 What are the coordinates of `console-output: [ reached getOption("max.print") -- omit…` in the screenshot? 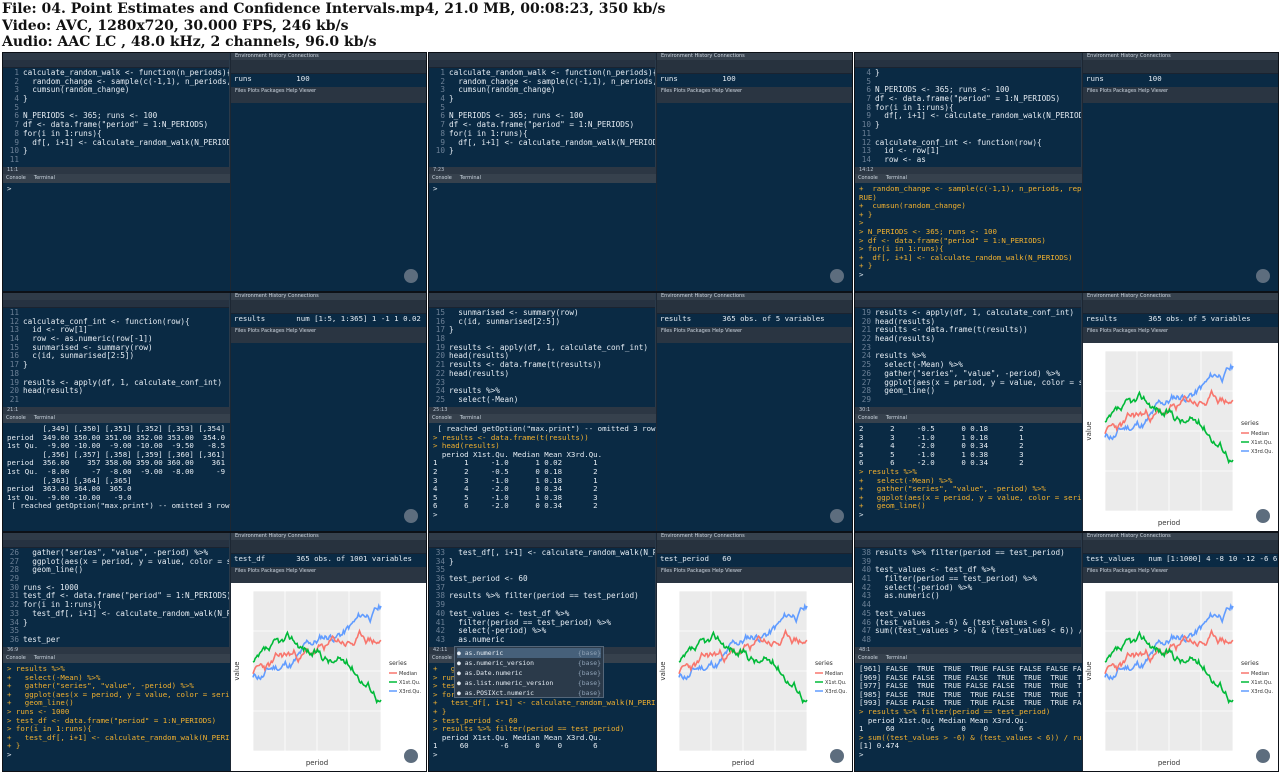 It's located at (542, 477).